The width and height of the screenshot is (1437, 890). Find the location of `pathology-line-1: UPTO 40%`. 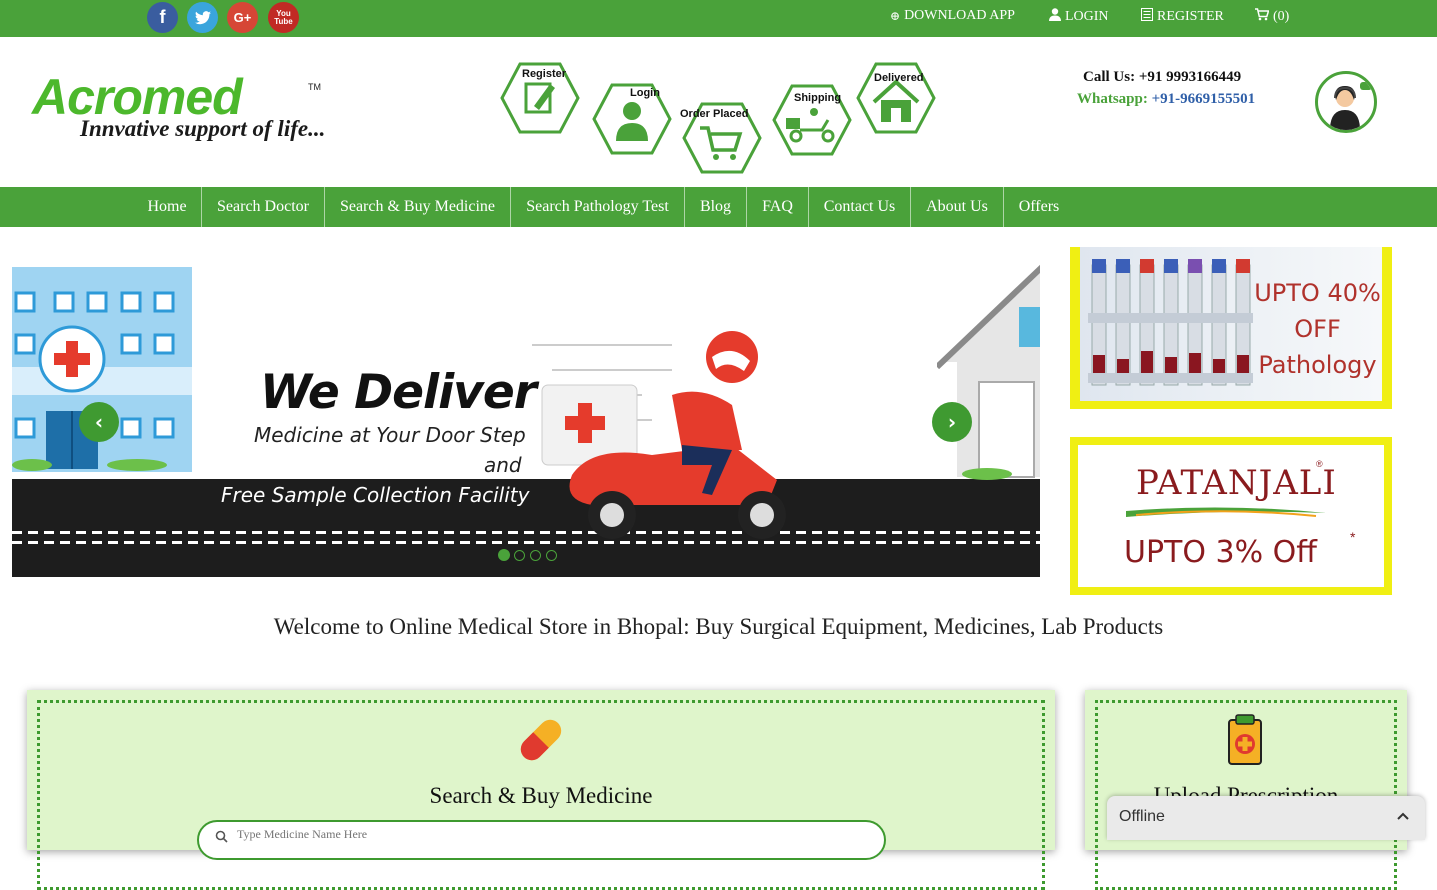

pathology-line-1: UPTO 40% is located at coordinates (1317, 293).